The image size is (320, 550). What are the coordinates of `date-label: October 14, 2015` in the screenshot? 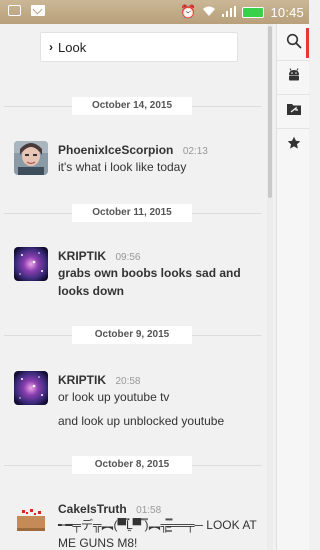 It's located at (132, 106).